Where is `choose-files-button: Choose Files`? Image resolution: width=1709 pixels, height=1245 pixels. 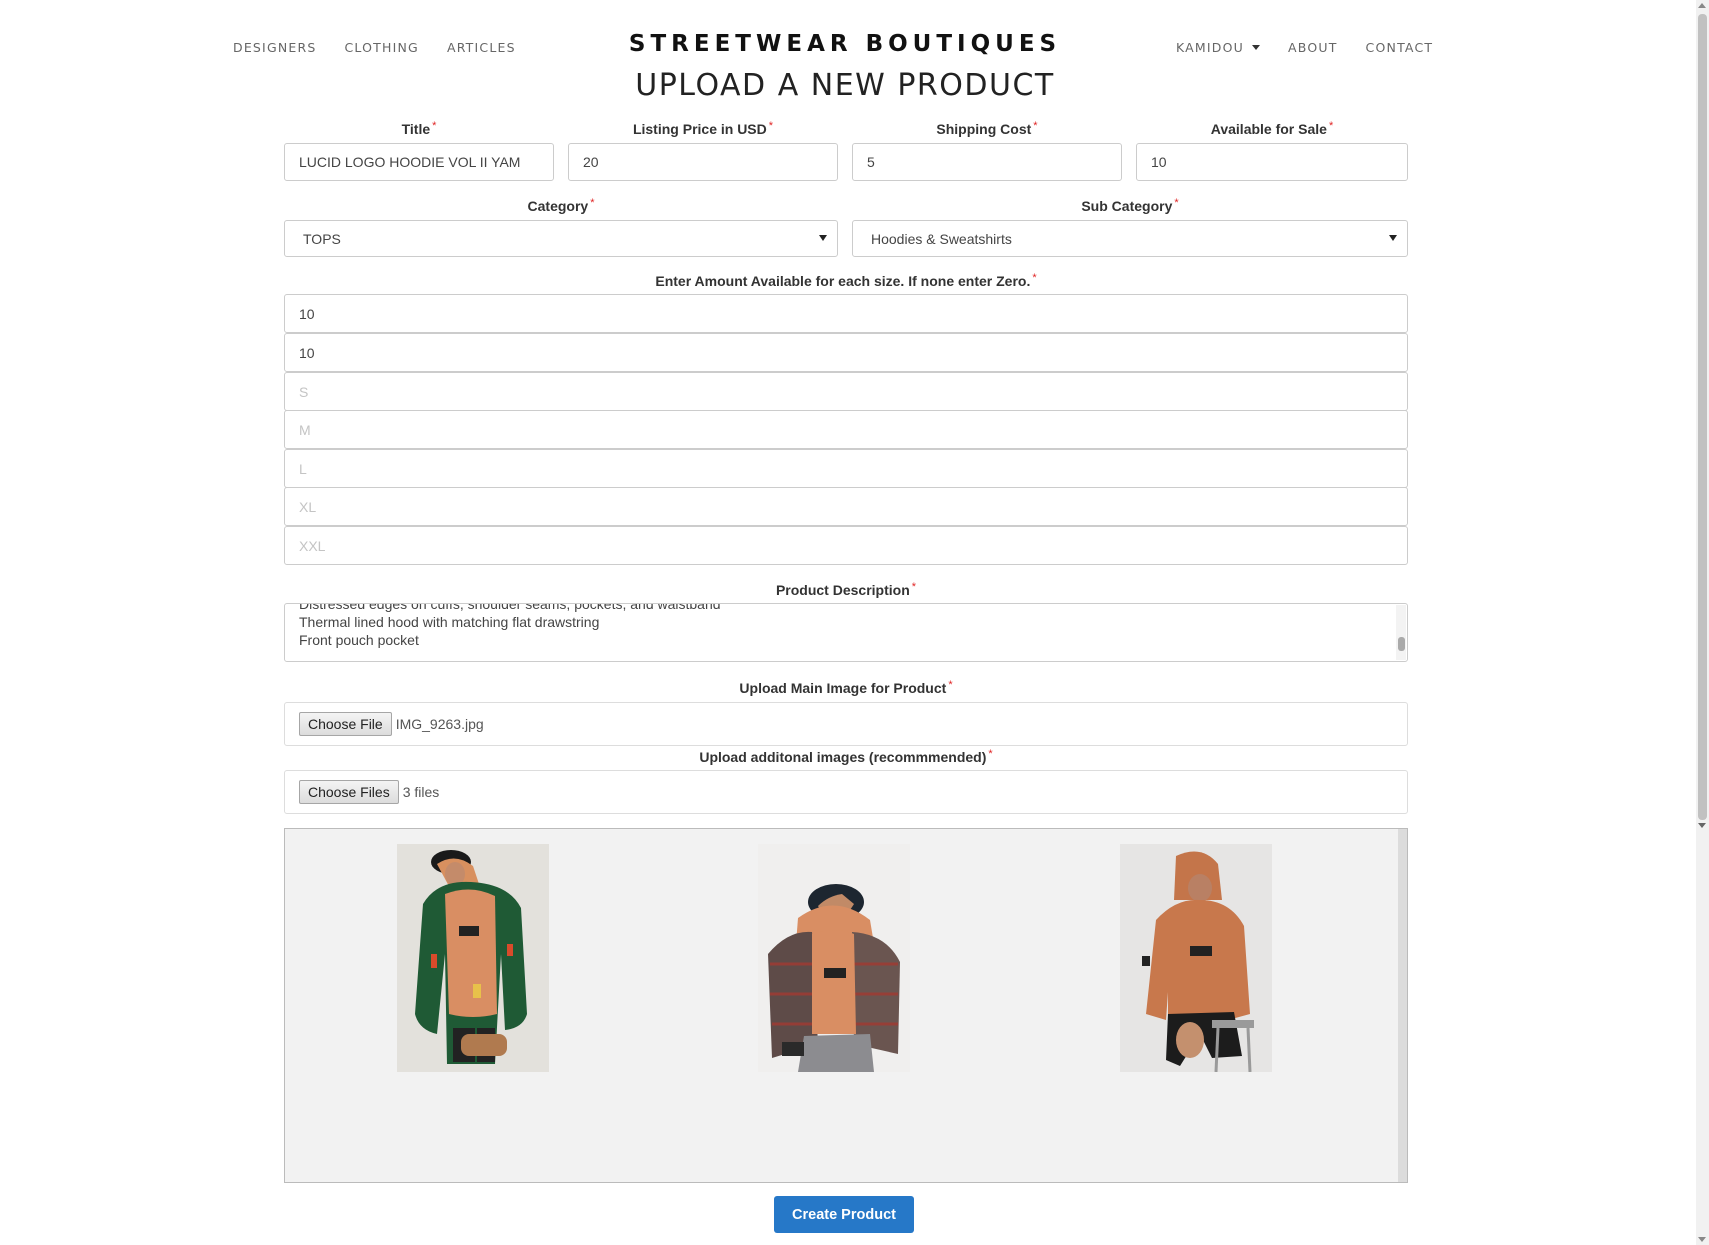 choose-files-button: Choose Files is located at coordinates (349, 792).